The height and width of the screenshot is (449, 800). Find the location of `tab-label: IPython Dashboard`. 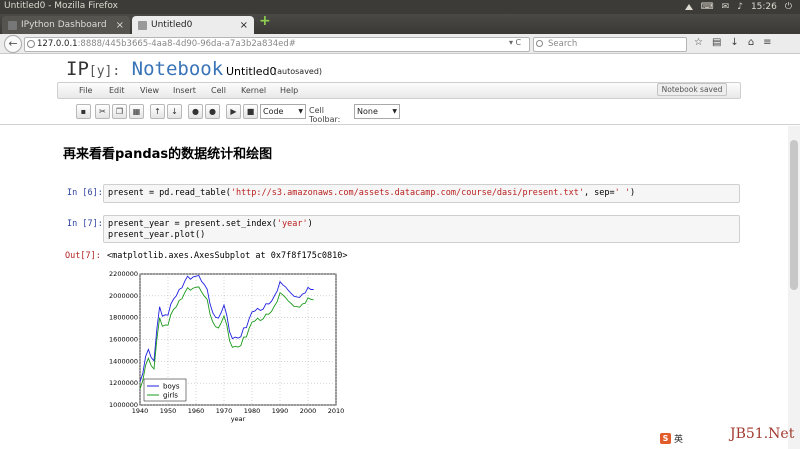

tab-label: IPython Dashboard is located at coordinates (64, 25).